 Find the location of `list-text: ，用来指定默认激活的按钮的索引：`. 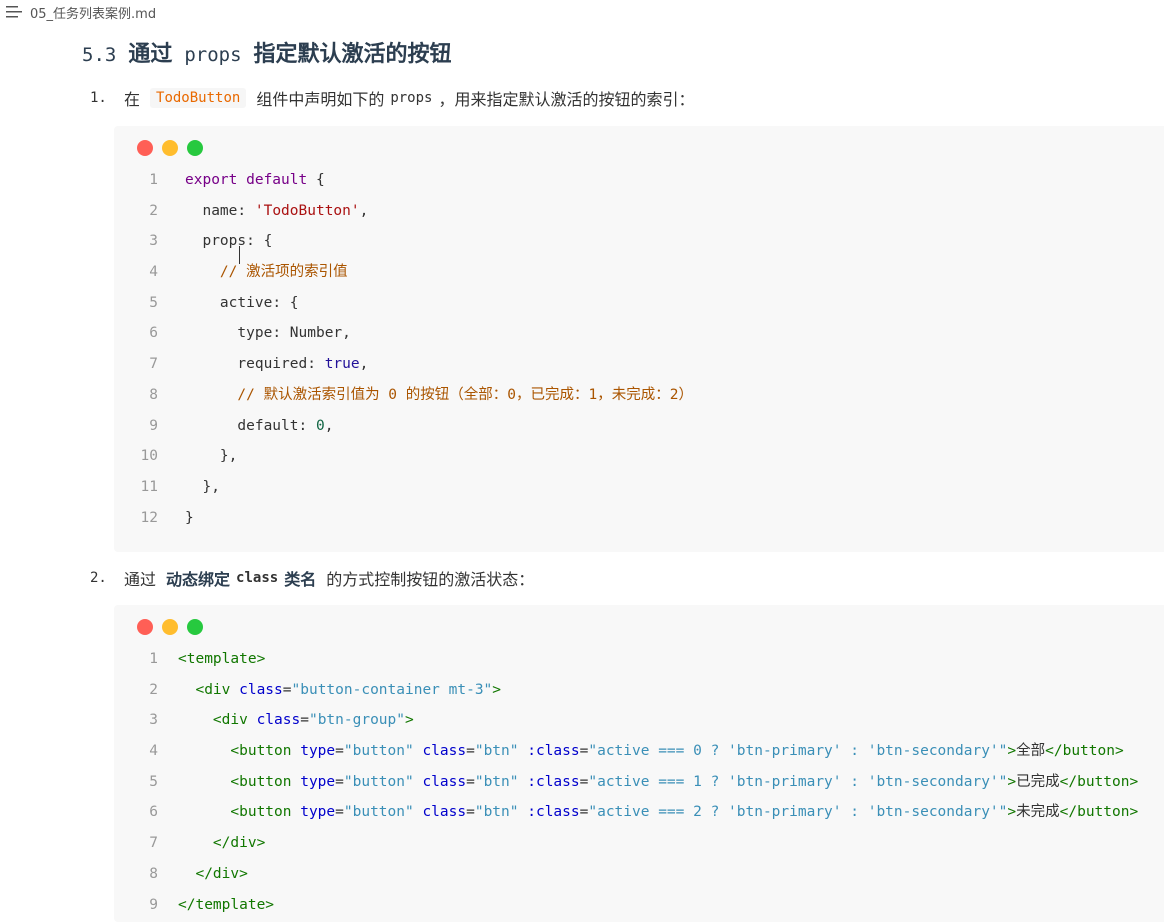

list-text: ，用来指定默认激活的按钮的索引： is located at coordinates (566, 99).